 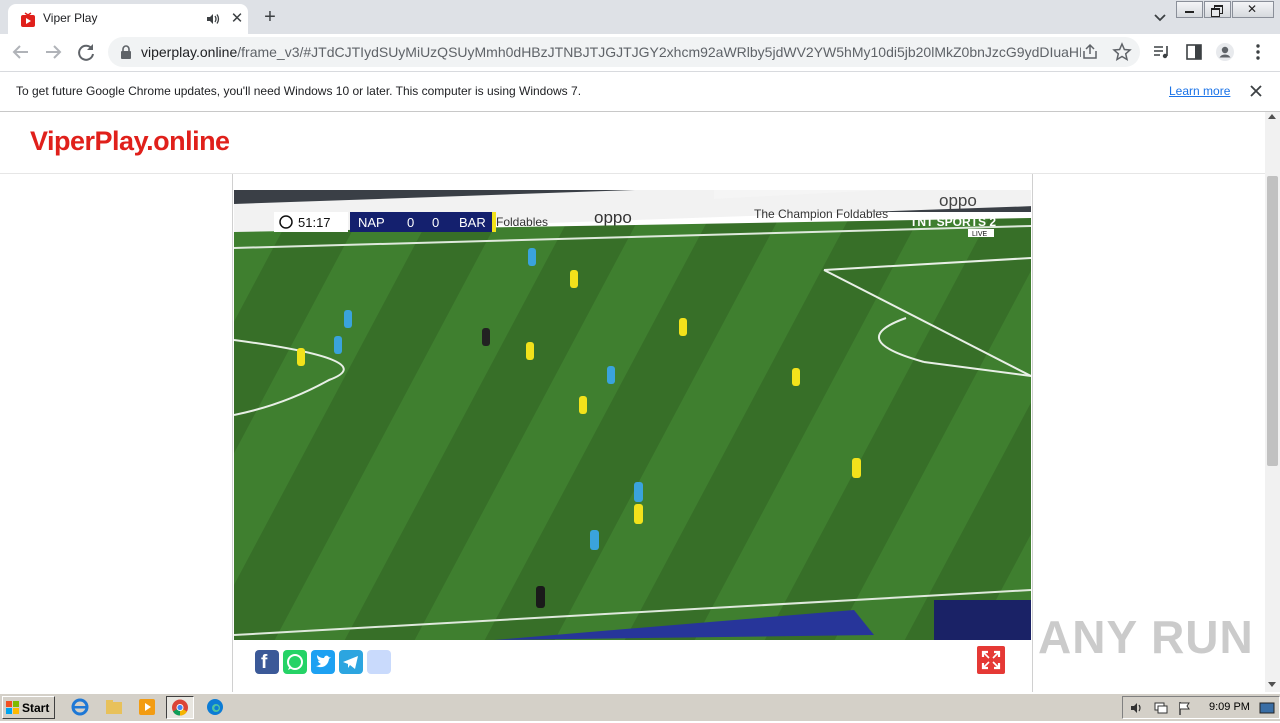 I want to click on generic-share-icon, so click(x=379, y=662).